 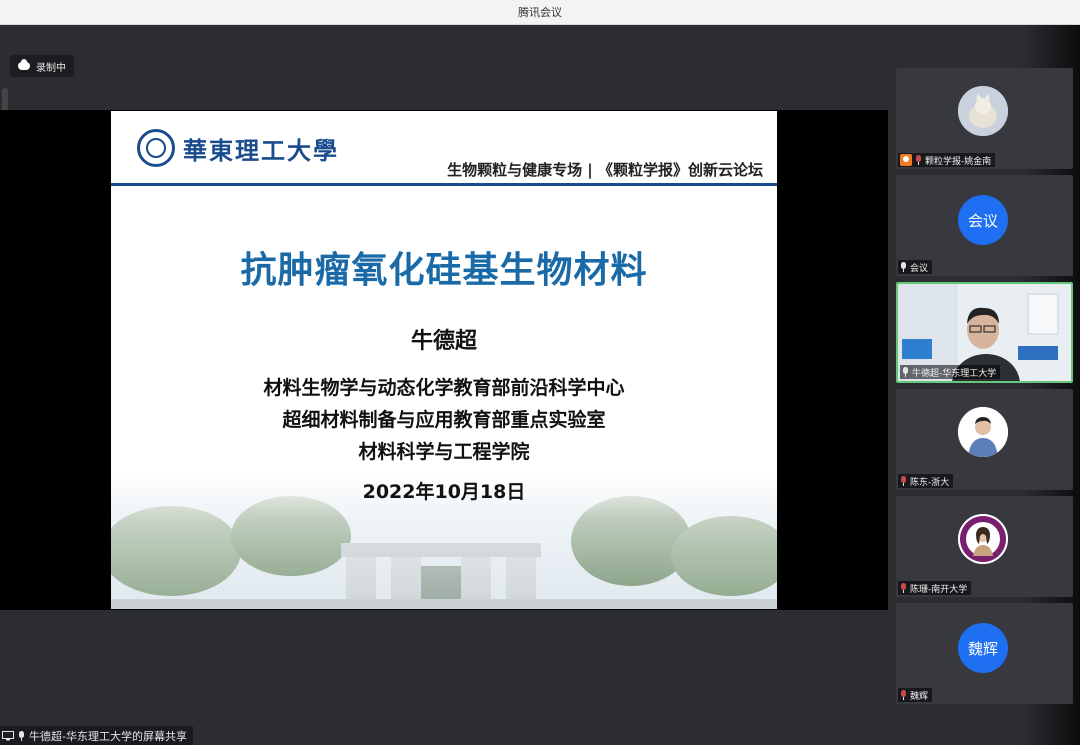 What do you see at coordinates (954, 373) in the screenshot?
I see `participant-name: 牛德超-华东理工大学` at bounding box center [954, 373].